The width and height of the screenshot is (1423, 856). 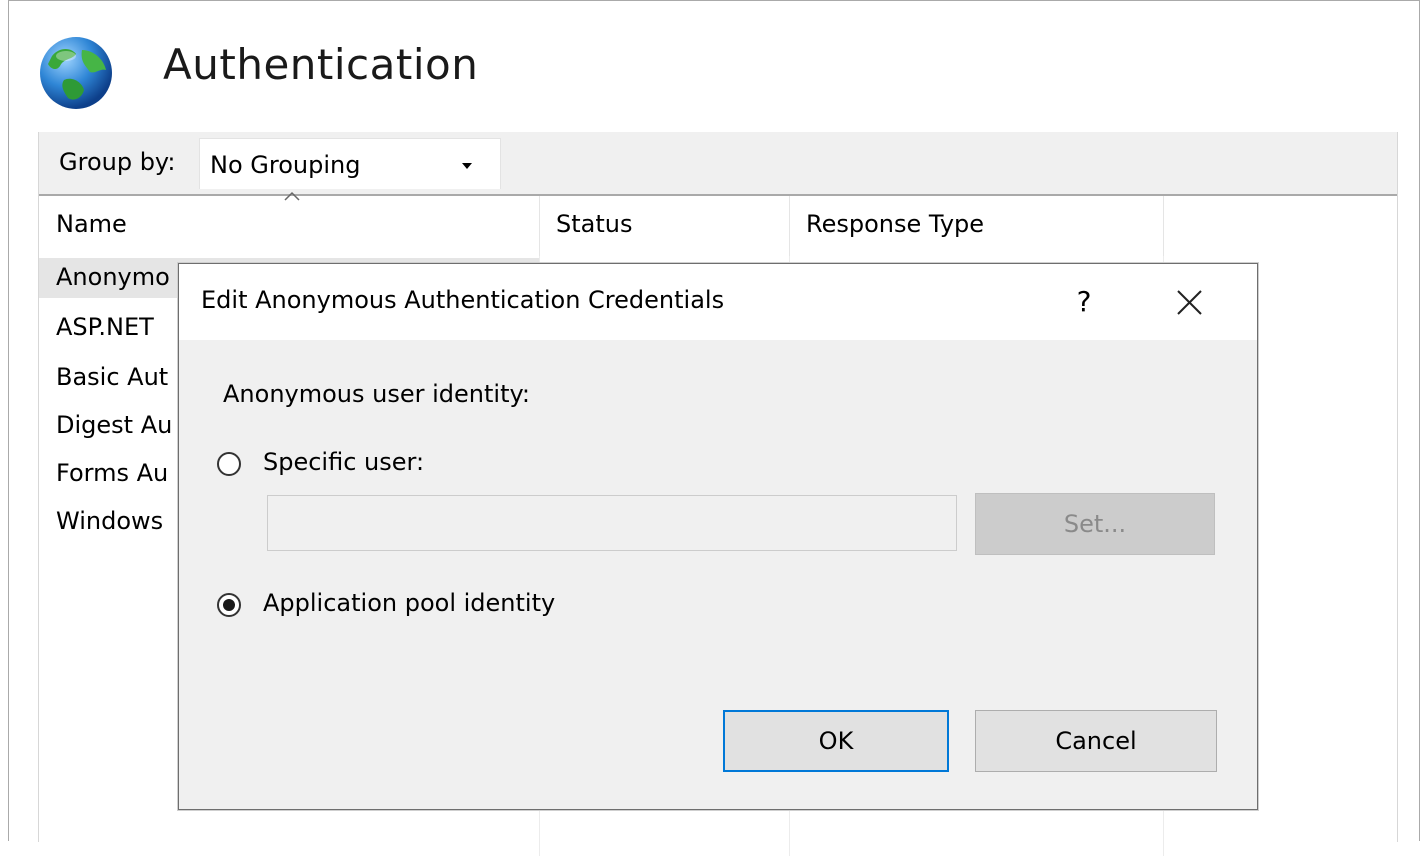 What do you see at coordinates (117, 162) in the screenshot?
I see `group-by-label: Group by:` at bounding box center [117, 162].